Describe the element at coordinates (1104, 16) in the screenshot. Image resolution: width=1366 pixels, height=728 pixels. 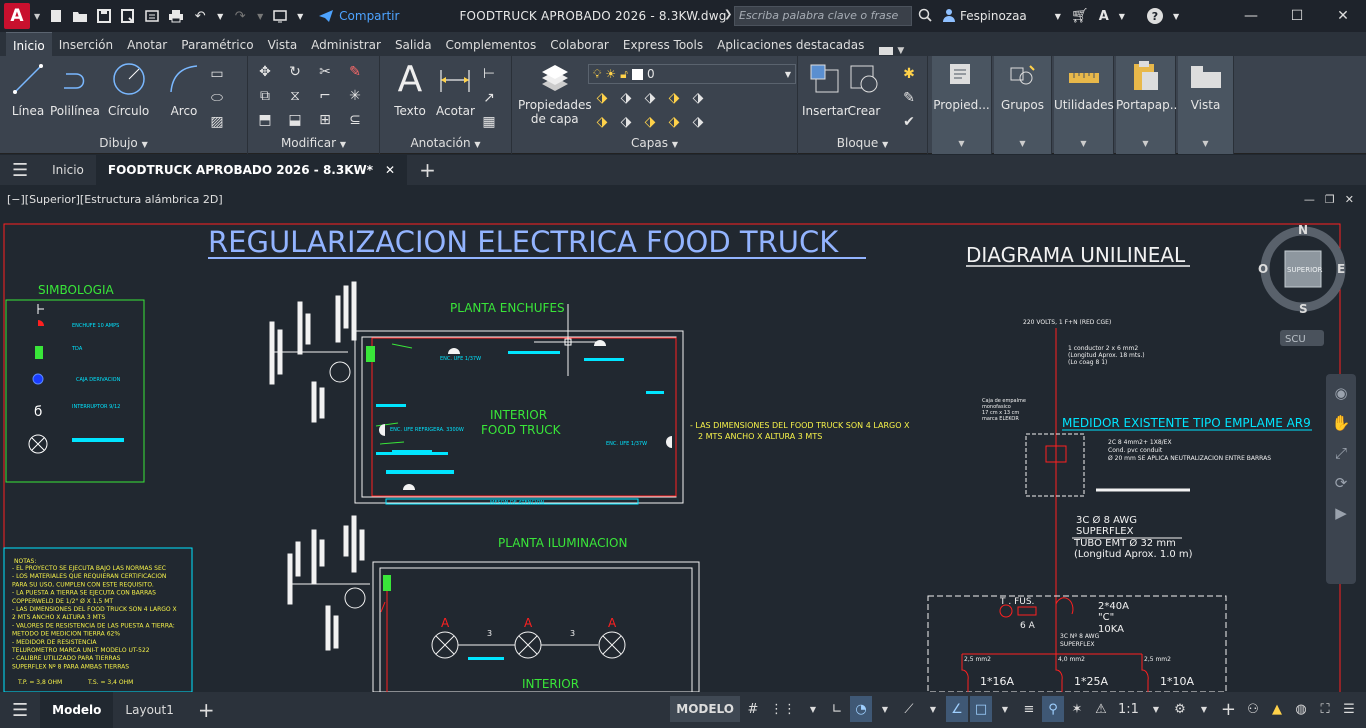
I see `autodesk-apps-icon: A` at that location.